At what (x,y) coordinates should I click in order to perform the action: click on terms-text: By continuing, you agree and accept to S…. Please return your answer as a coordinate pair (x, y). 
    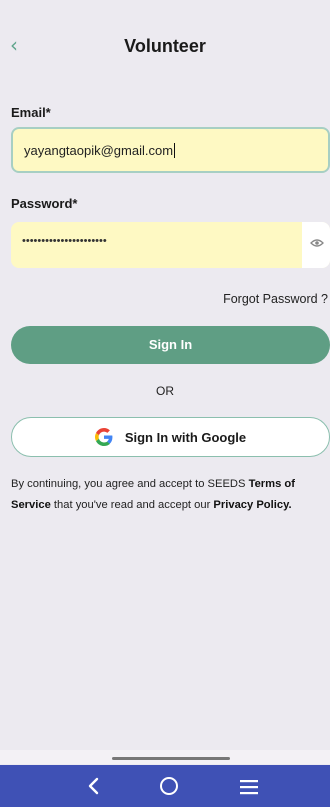
    Looking at the image, I should click on (170, 495).